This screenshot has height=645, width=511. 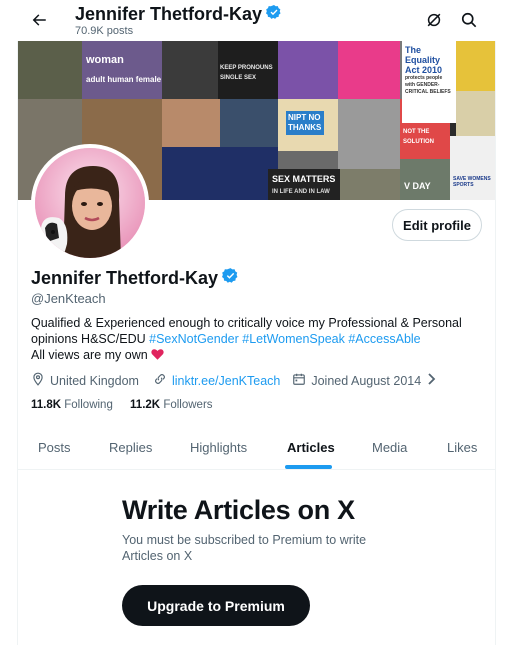 What do you see at coordinates (301, 192) in the screenshot?
I see `banner-text: IN LIFE AND IN LAW` at bounding box center [301, 192].